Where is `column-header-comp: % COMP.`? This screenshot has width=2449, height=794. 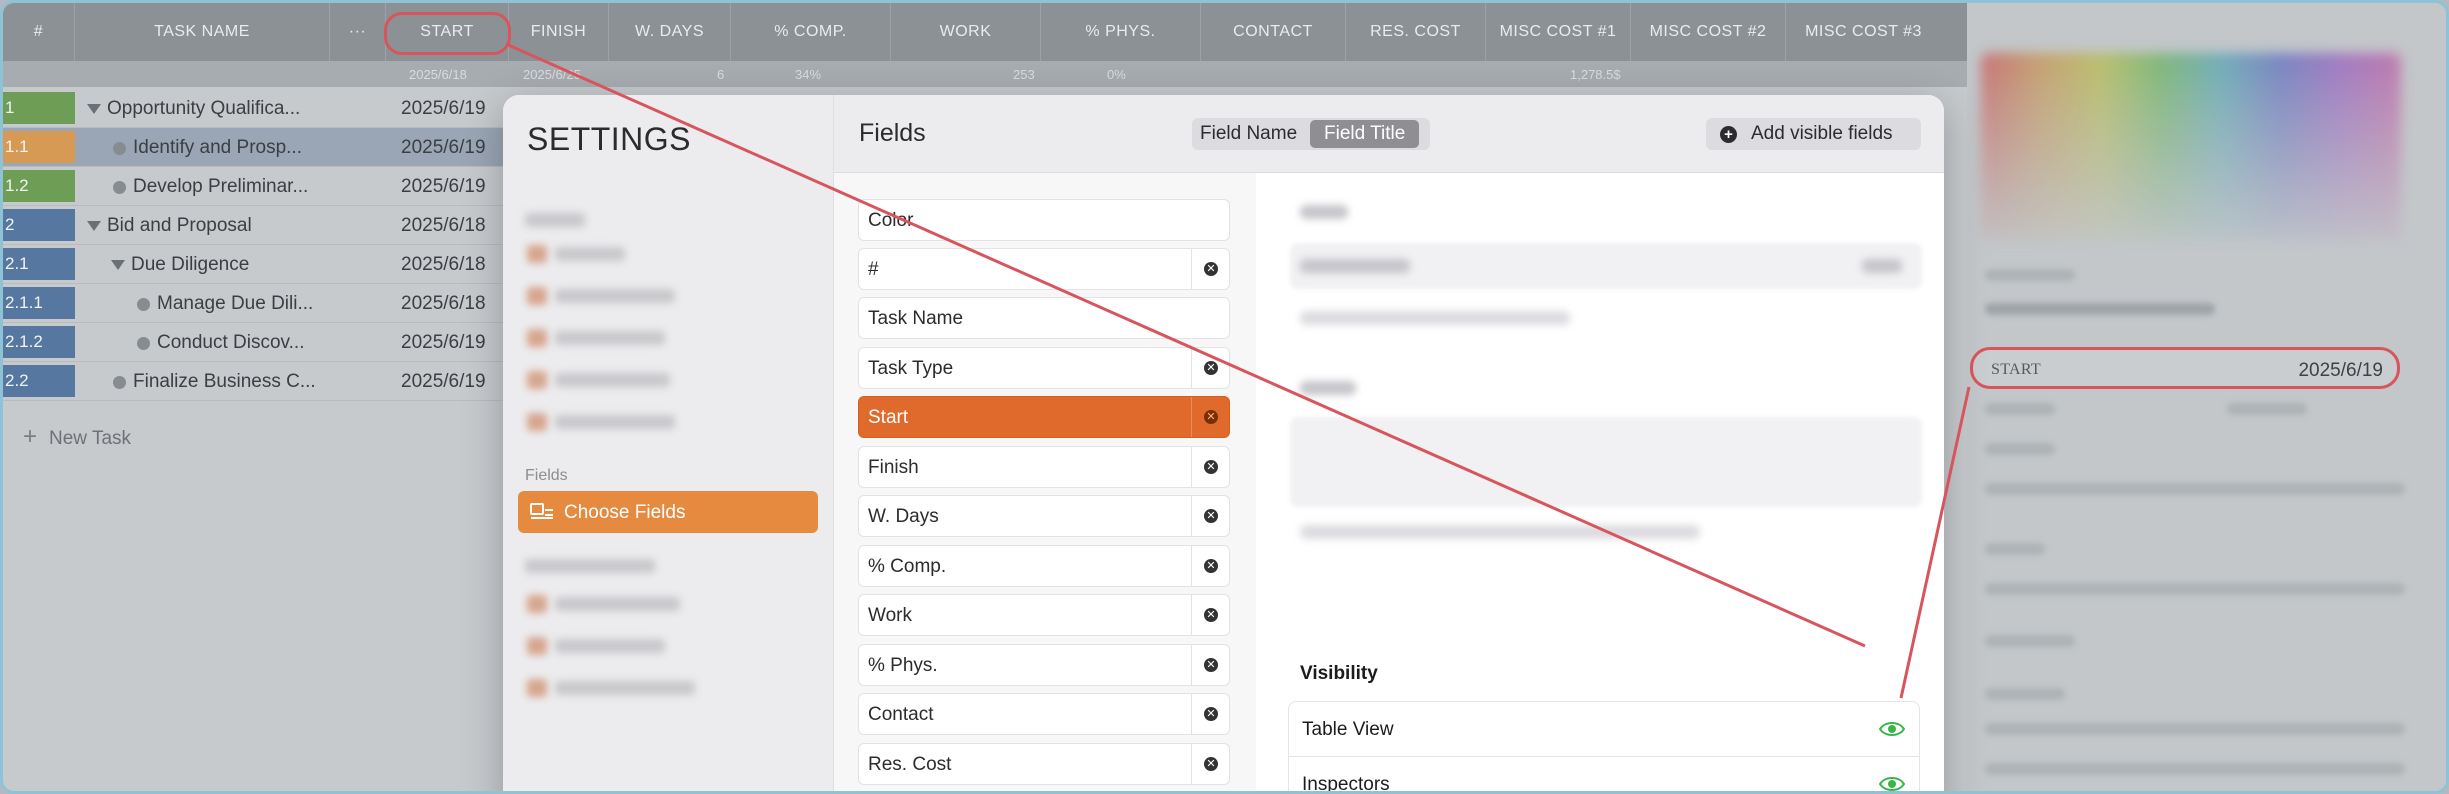 column-header-comp: % COMP. is located at coordinates (811, 32).